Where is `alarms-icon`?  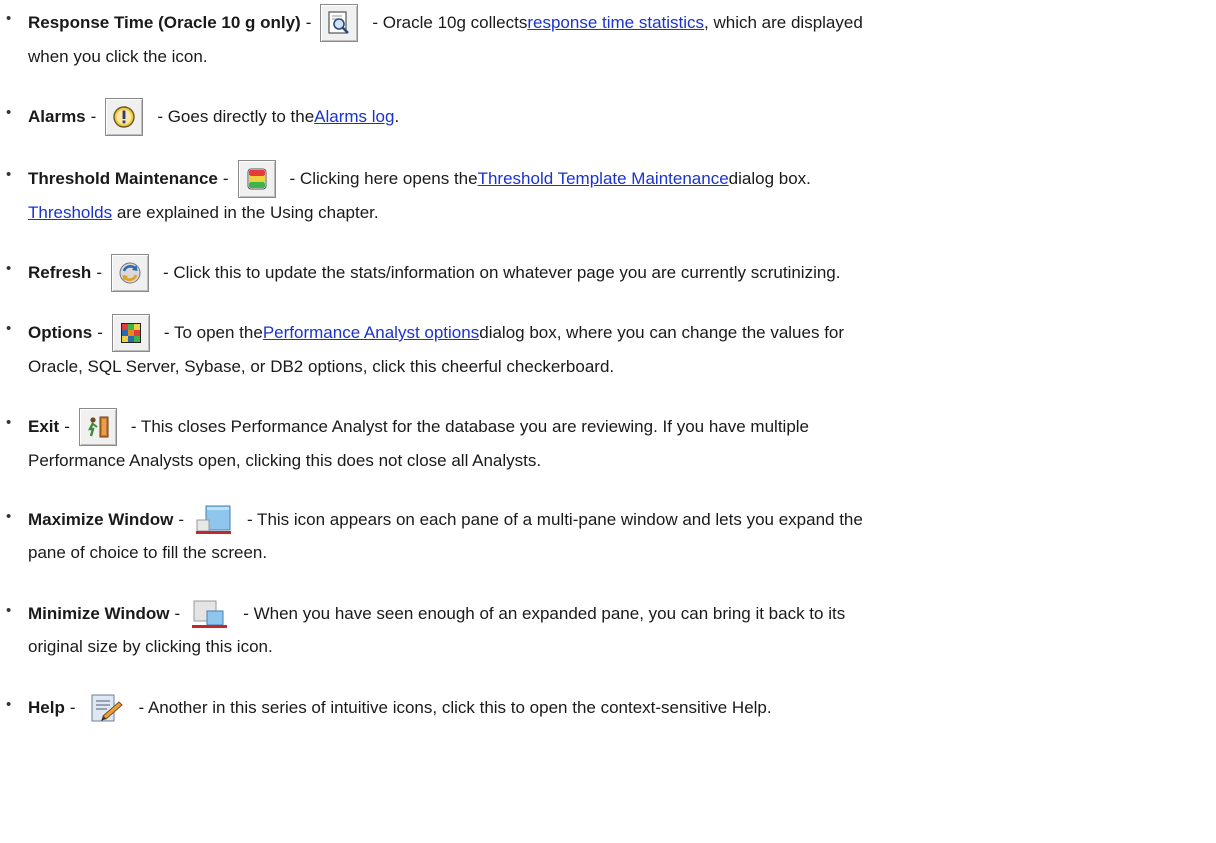 alarms-icon is located at coordinates (124, 117).